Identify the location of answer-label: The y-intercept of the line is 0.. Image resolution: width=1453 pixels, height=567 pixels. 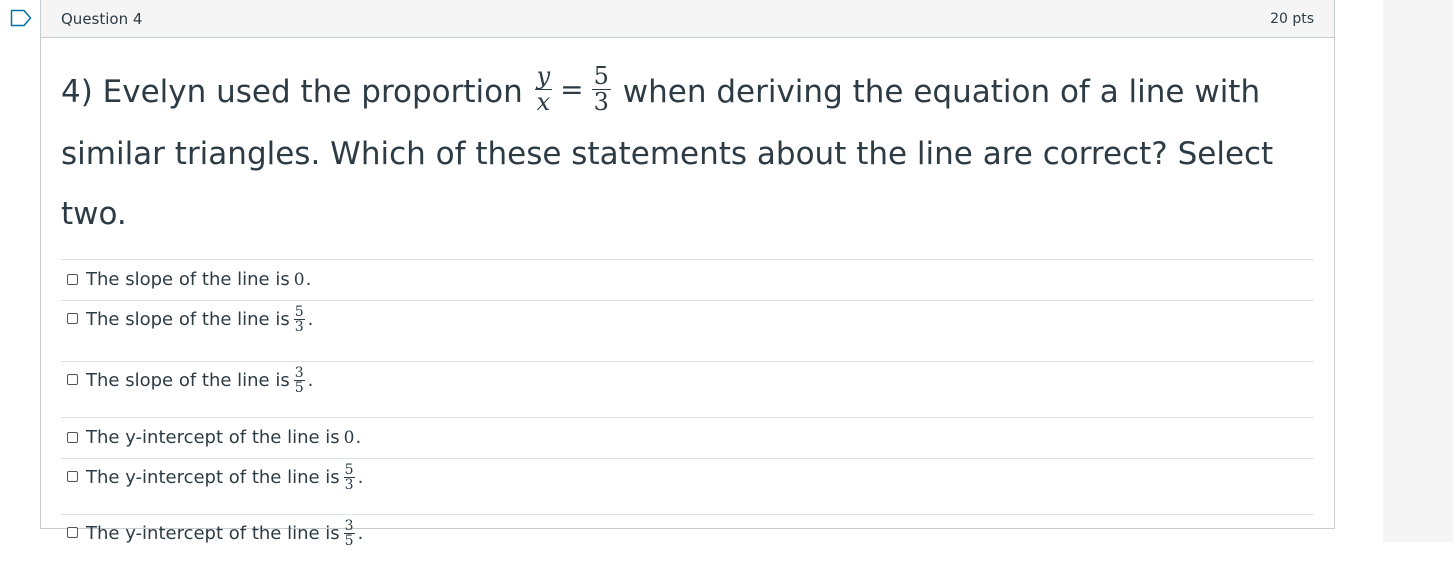
(223, 437).